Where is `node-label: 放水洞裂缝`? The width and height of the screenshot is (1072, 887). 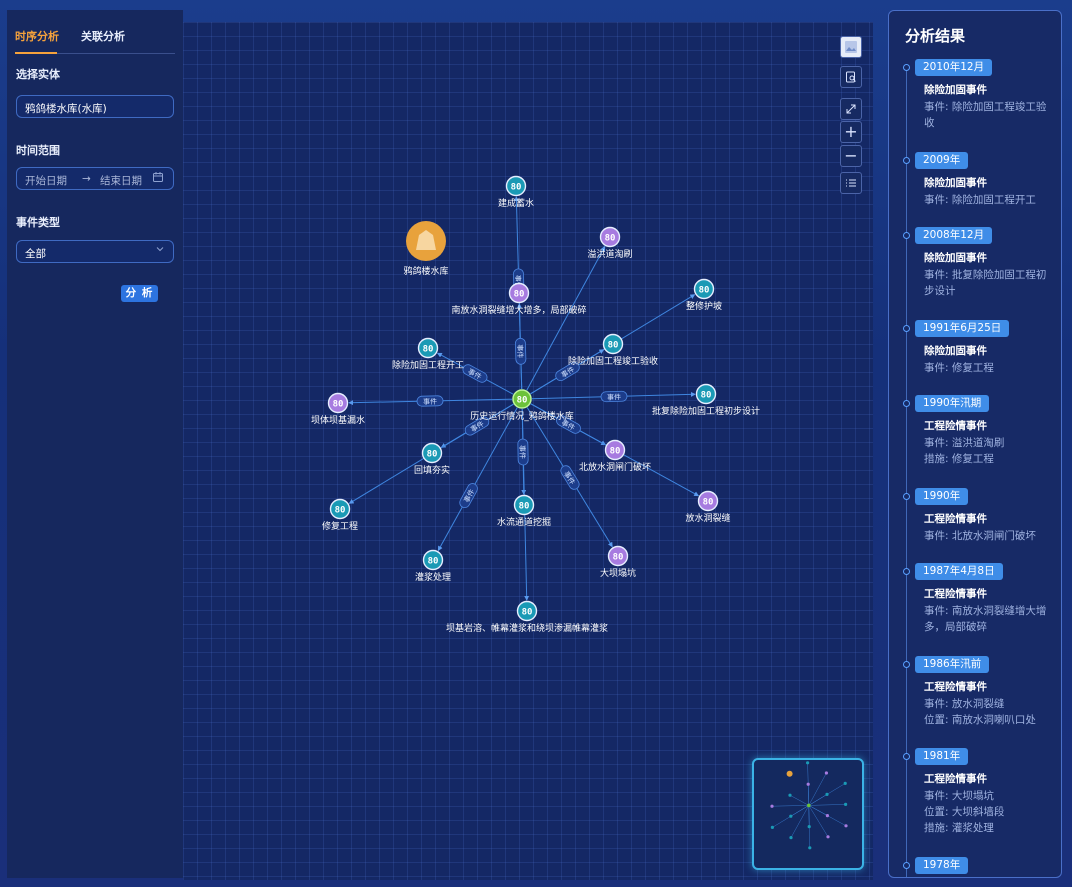 node-label: 放水洞裂缝 is located at coordinates (707, 518).